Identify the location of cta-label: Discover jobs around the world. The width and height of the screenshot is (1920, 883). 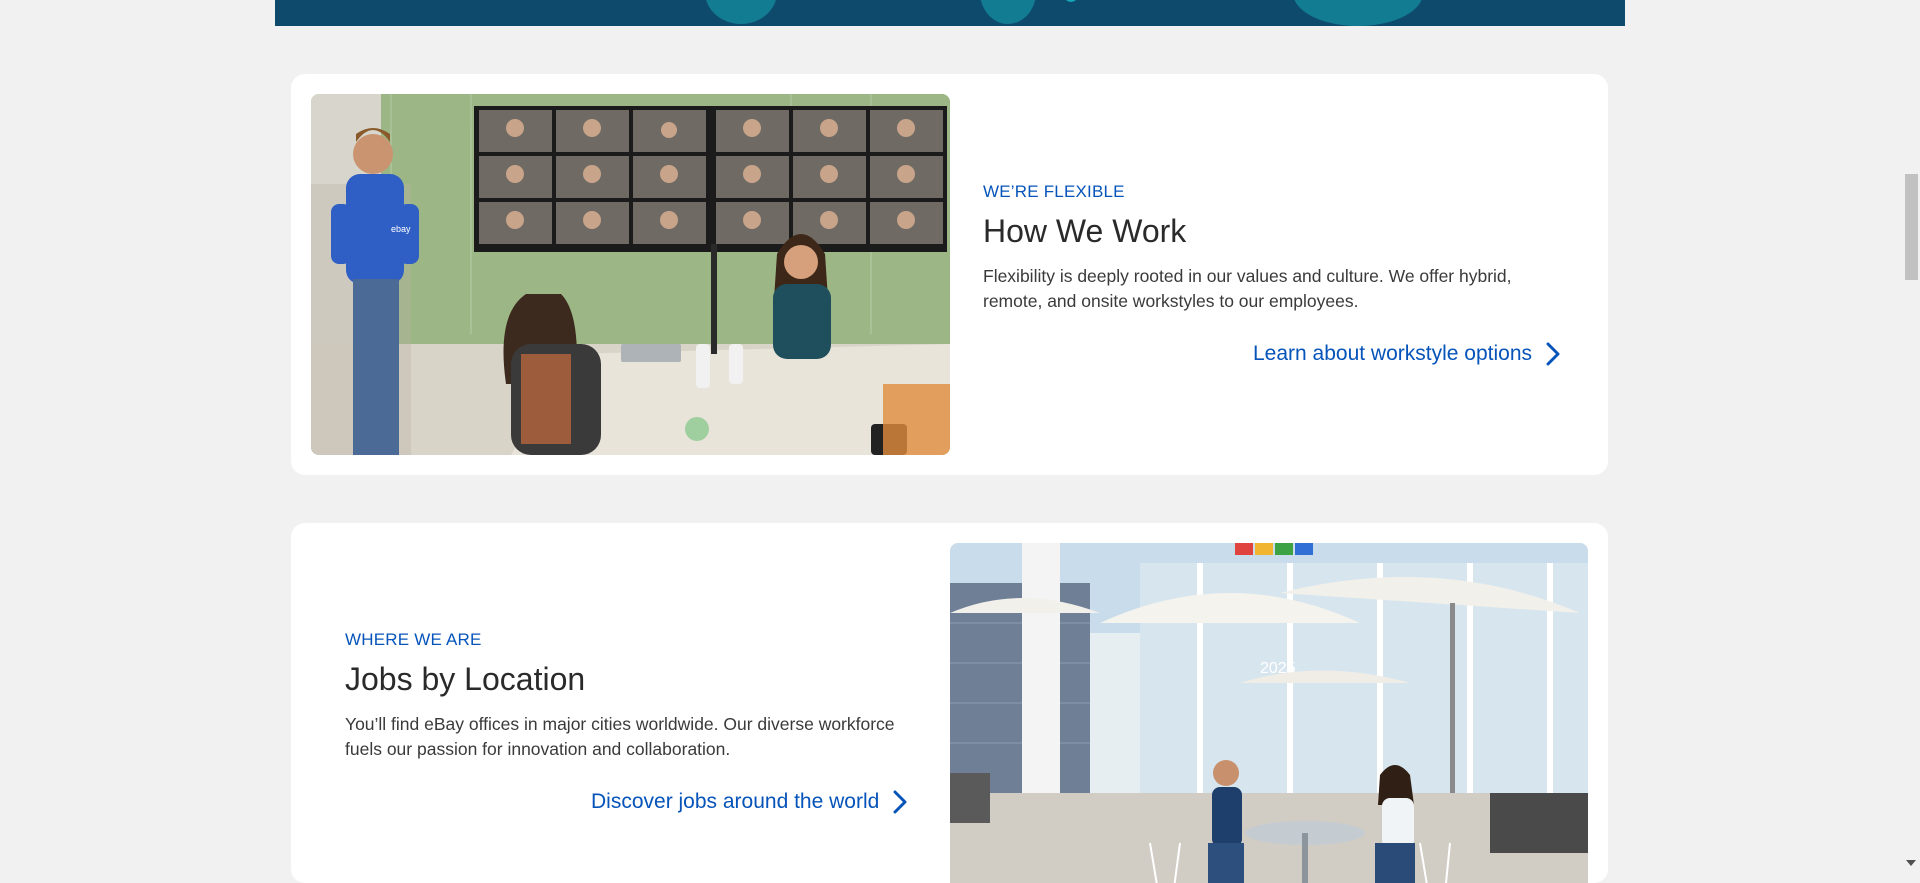
(735, 801).